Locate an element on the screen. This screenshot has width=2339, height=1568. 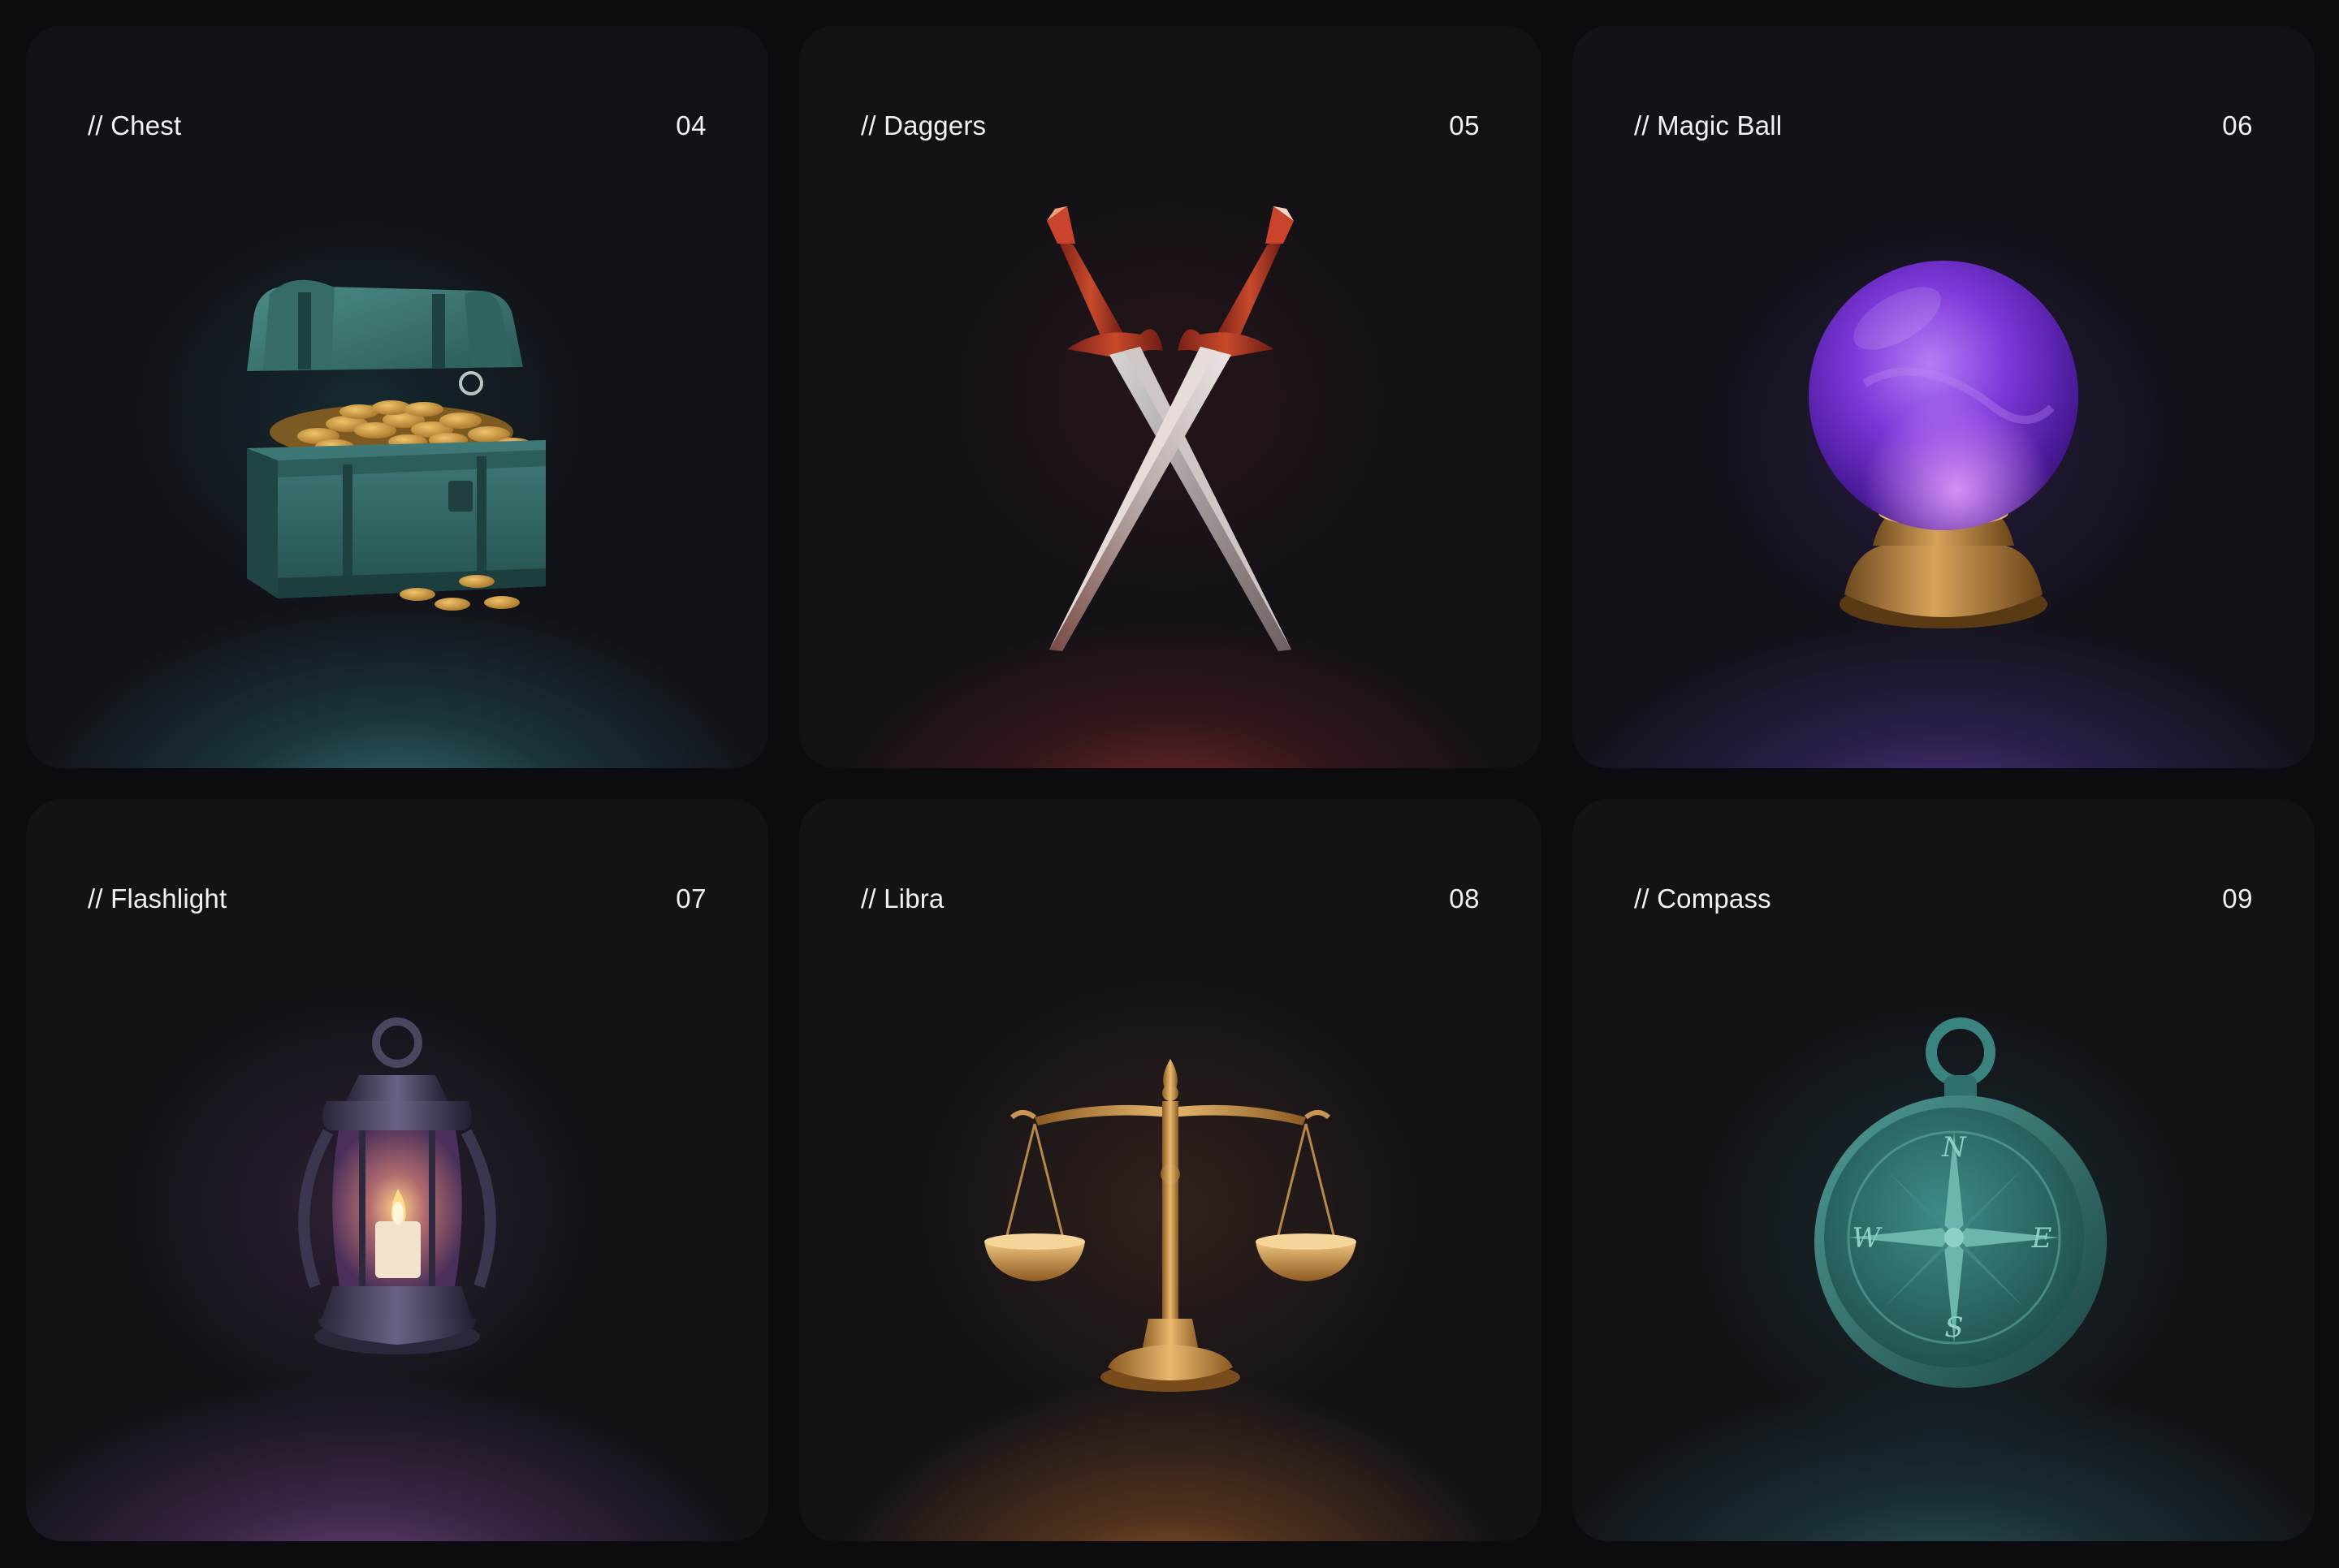
compass-letter-s: S is located at coordinates (1953, 1327).